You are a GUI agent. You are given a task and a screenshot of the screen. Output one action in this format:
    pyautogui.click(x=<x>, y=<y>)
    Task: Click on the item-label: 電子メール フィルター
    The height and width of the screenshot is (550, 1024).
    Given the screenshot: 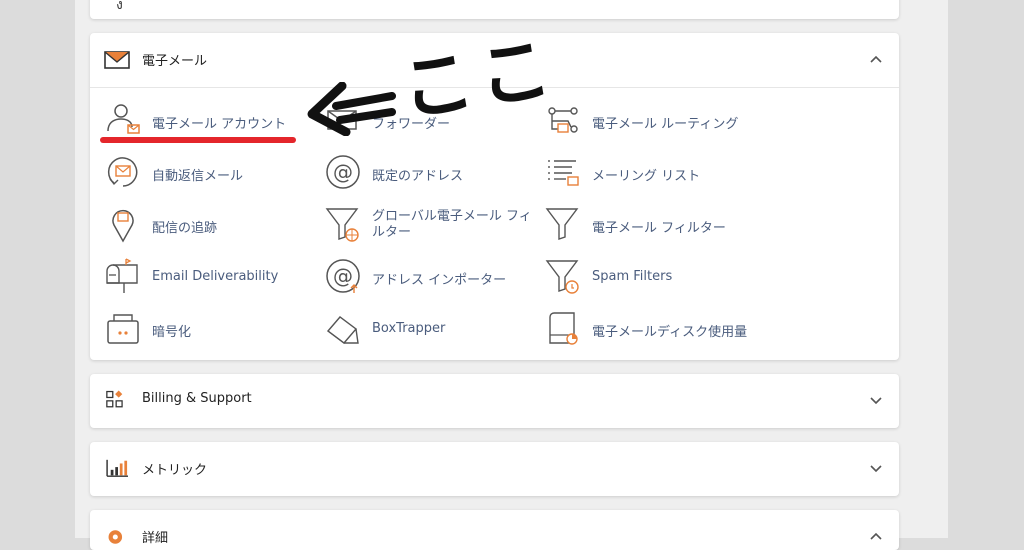 What is the action you would take?
    pyautogui.click(x=659, y=228)
    